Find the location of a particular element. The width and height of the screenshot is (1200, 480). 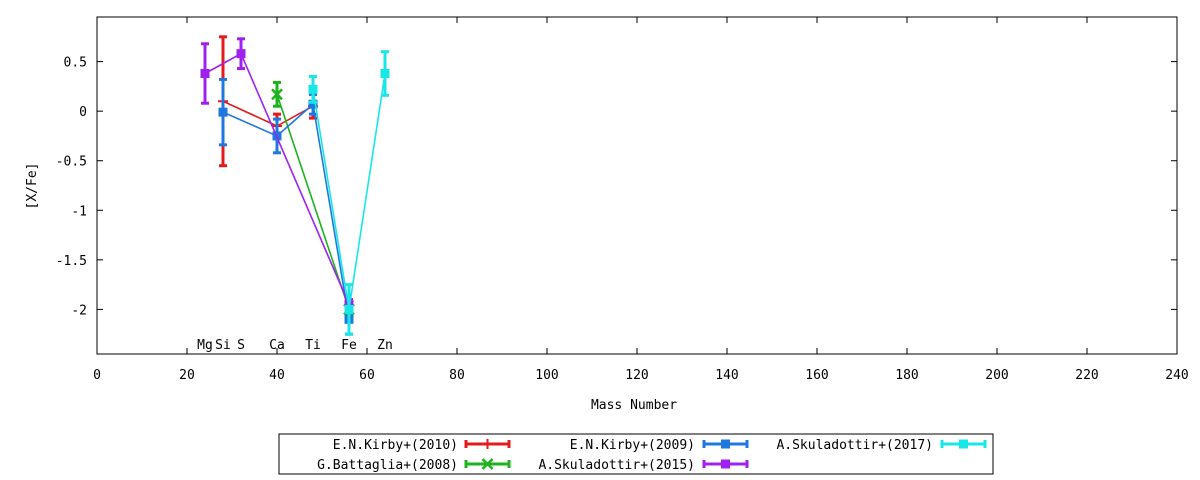

y-axis-label: [X/Fe] is located at coordinates (32, 186).